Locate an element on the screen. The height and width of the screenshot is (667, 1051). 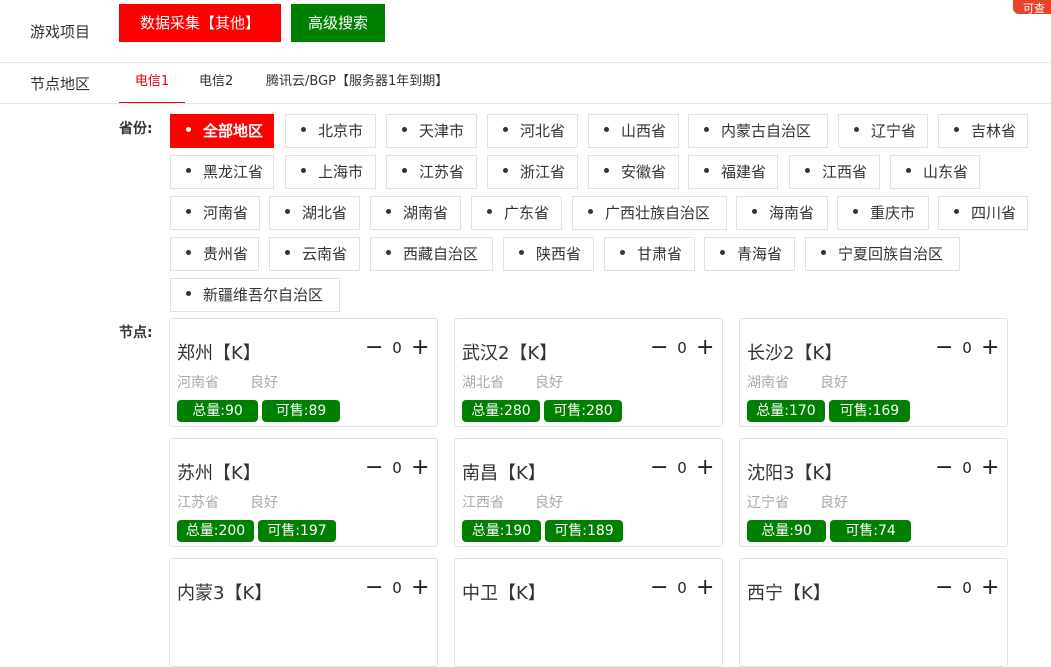
node-card: 长沙2【K】 −0 + 湖南省 良好 总量:170 可售:169 is located at coordinates (873, 372).